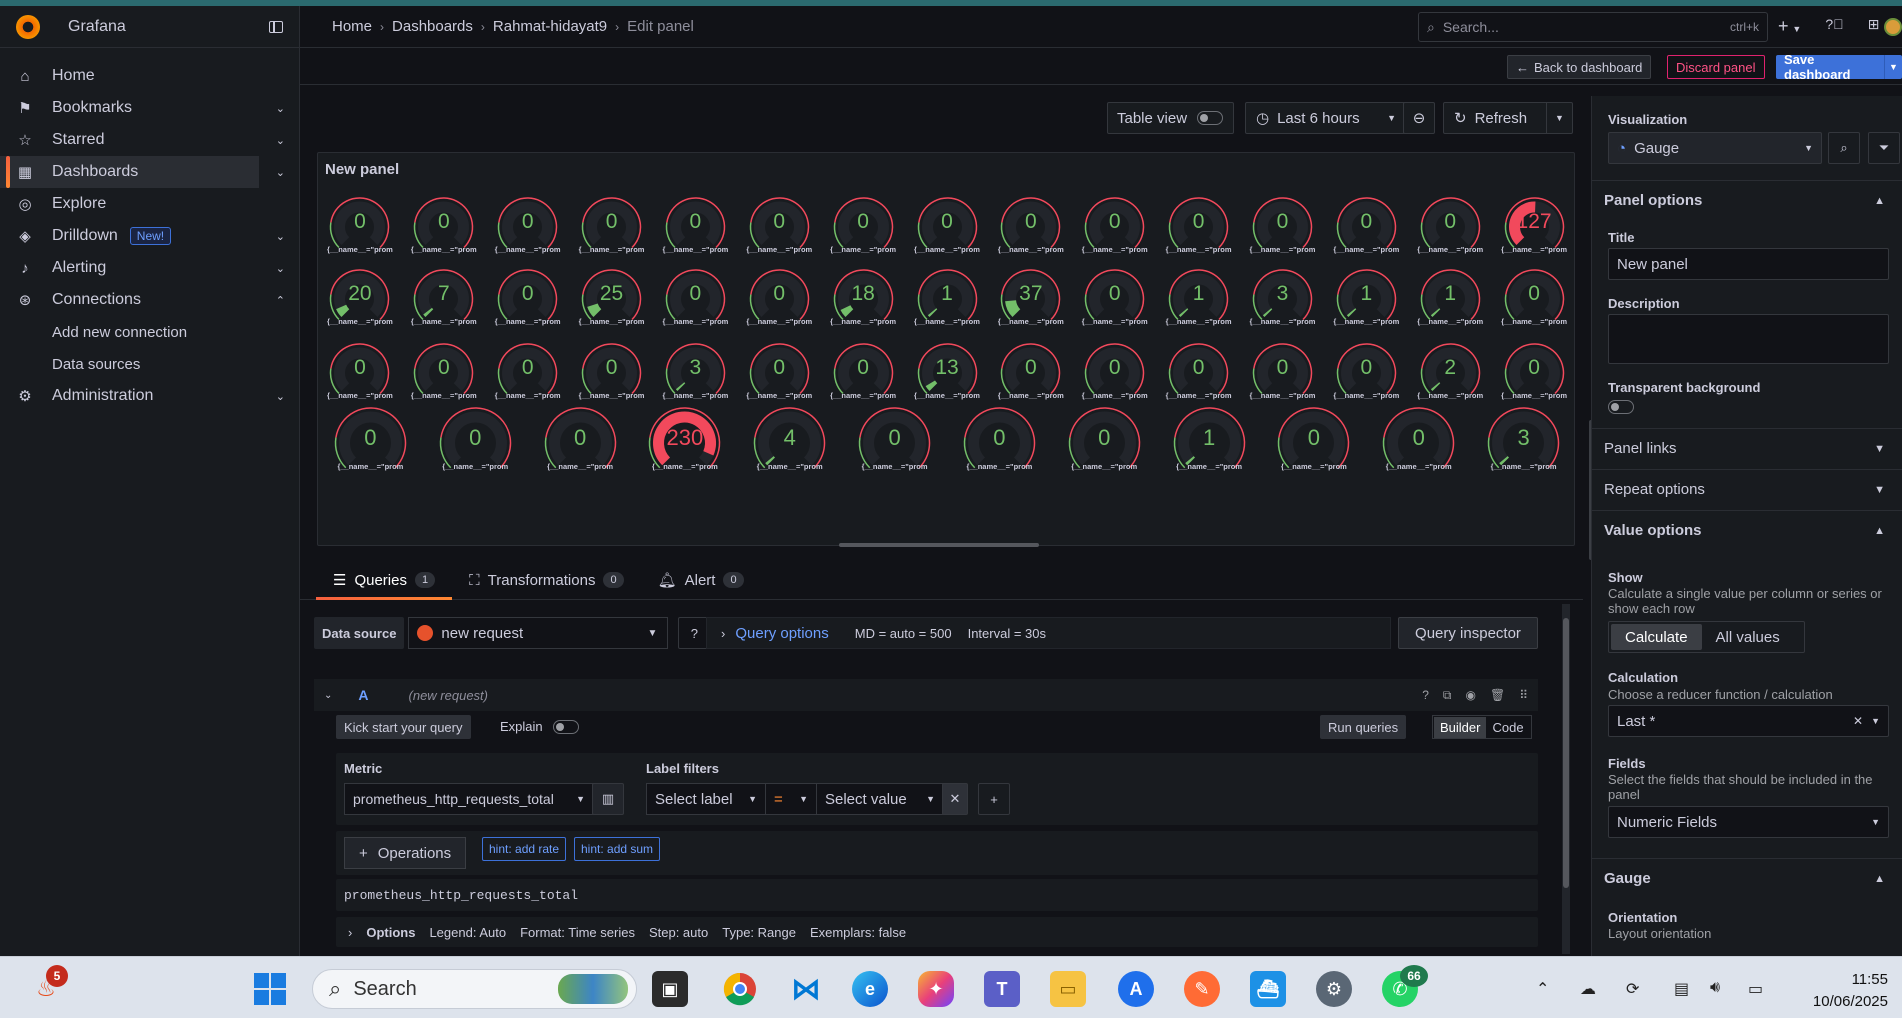 This screenshot has height=1018, width=1902. I want to click on help-icon: ?⃝, so click(1834, 26).